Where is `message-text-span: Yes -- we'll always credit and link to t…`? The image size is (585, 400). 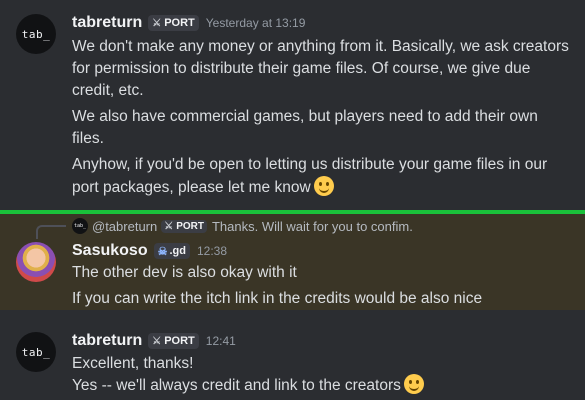 message-text-span: Yes -- we'll always credit and link to t… is located at coordinates (236, 385).